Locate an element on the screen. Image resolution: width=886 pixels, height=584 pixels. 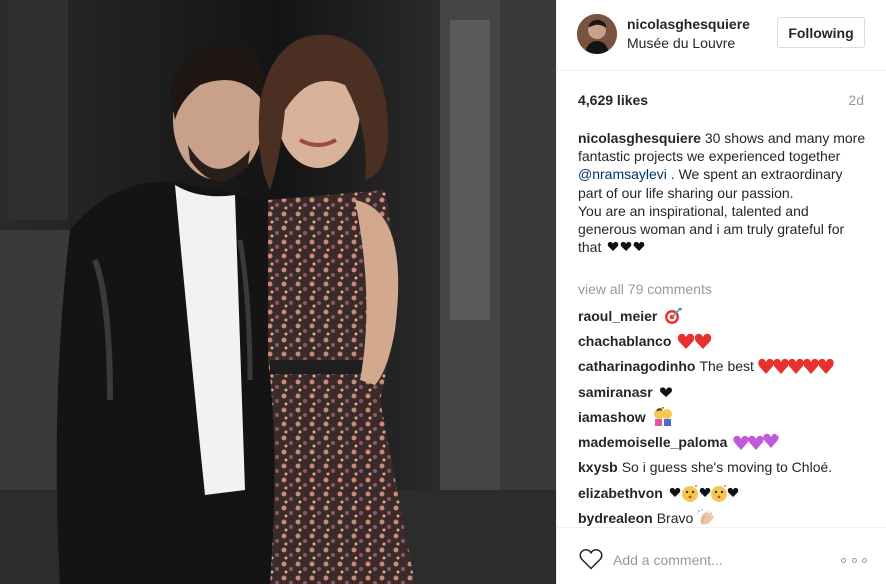
caption-mention-link: @nramsaylevi is located at coordinates (622, 174).